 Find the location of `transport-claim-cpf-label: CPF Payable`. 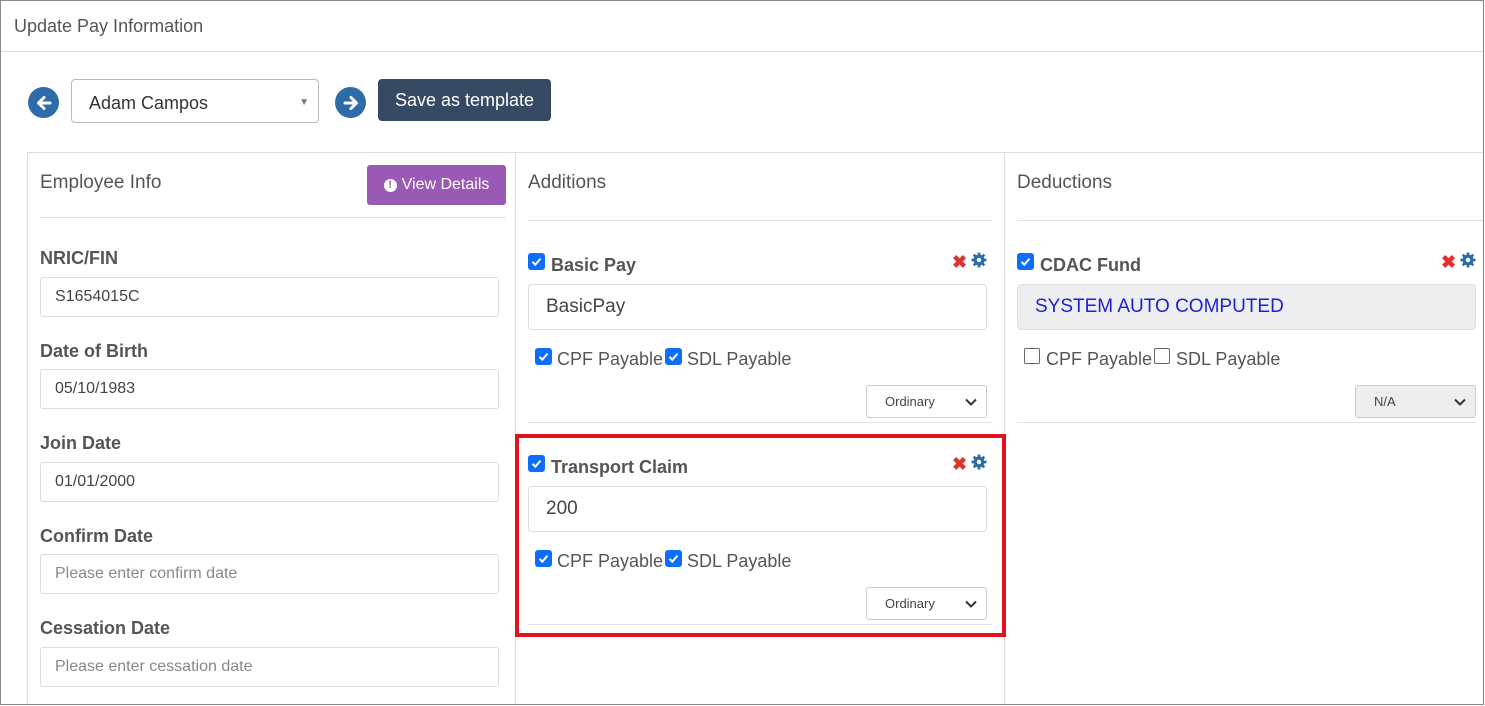

transport-claim-cpf-label: CPF Payable is located at coordinates (610, 561).